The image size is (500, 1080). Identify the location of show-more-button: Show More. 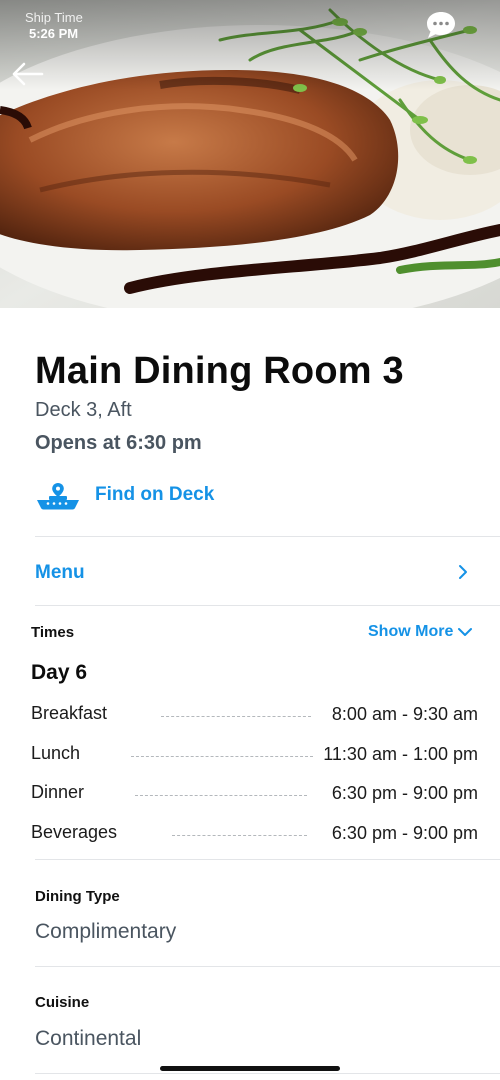
(420, 632).